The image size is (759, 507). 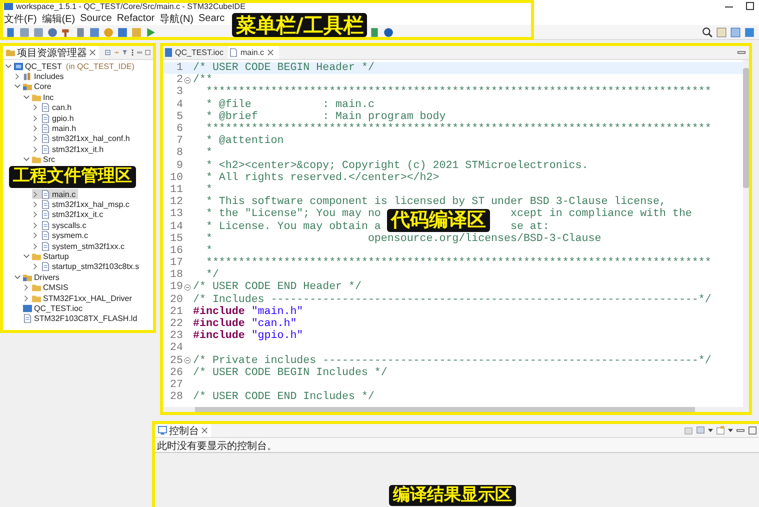 I want to click on line-number: 6, so click(x=179, y=129).